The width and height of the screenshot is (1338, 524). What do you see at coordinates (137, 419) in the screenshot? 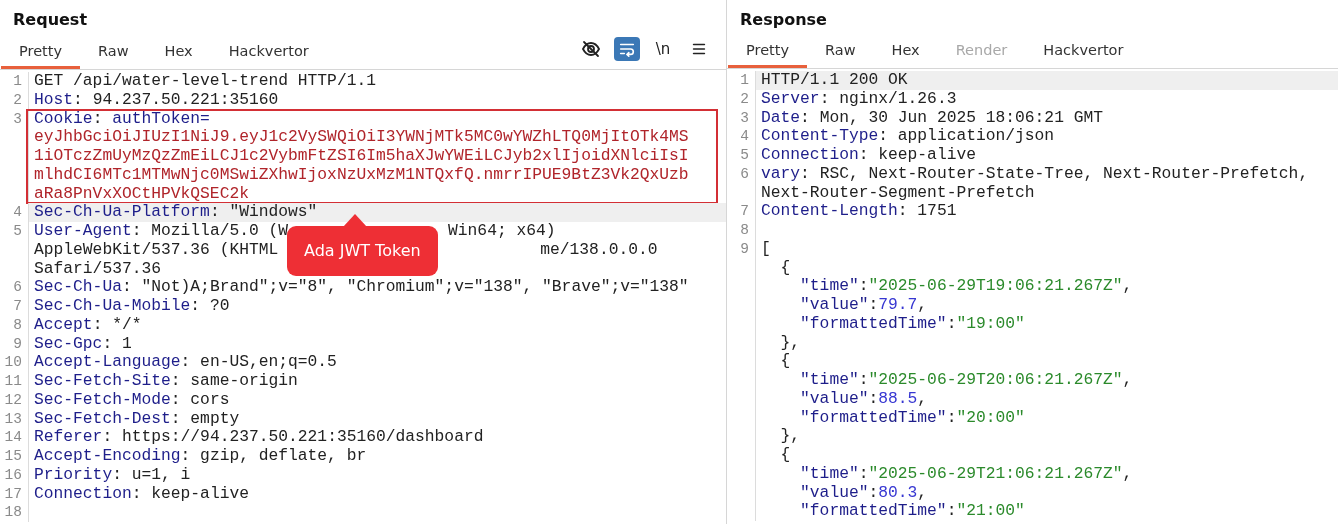
I see `code-line: Sec-Fetch-Dest: empty` at bounding box center [137, 419].